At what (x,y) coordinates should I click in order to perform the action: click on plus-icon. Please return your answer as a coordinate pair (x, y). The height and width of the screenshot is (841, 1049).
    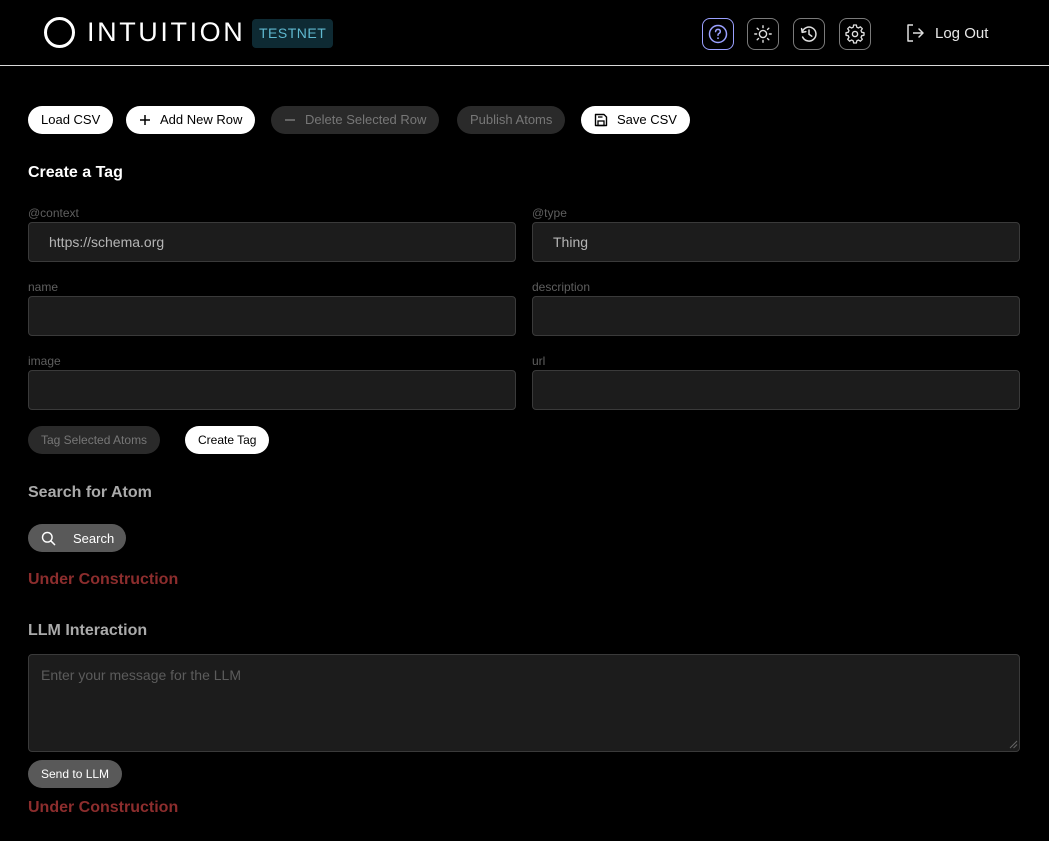
    Looking at the image, I should click on (145, 120).